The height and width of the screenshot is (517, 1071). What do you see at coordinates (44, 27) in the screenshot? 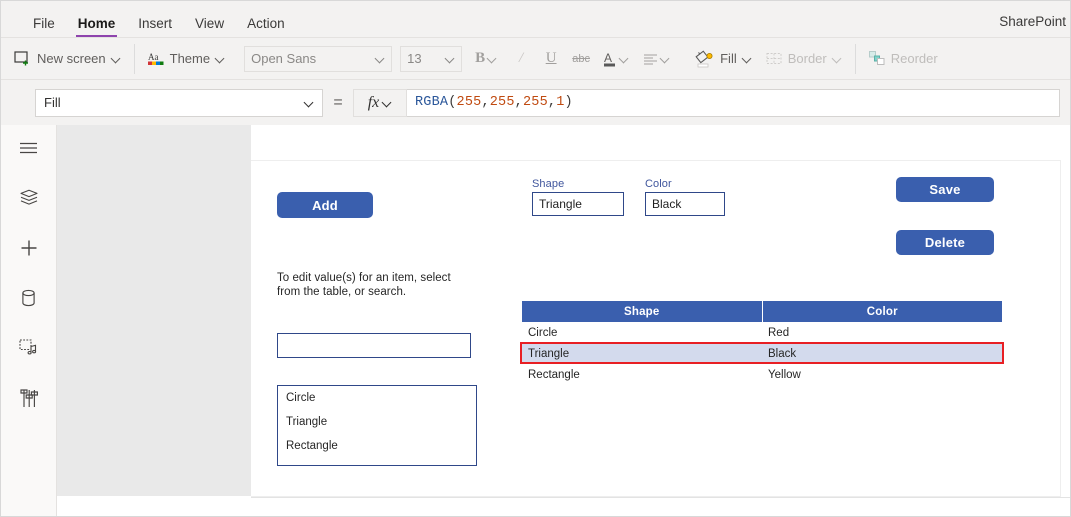
I see `menu-item-file: File` at bounding box center [44, 27].